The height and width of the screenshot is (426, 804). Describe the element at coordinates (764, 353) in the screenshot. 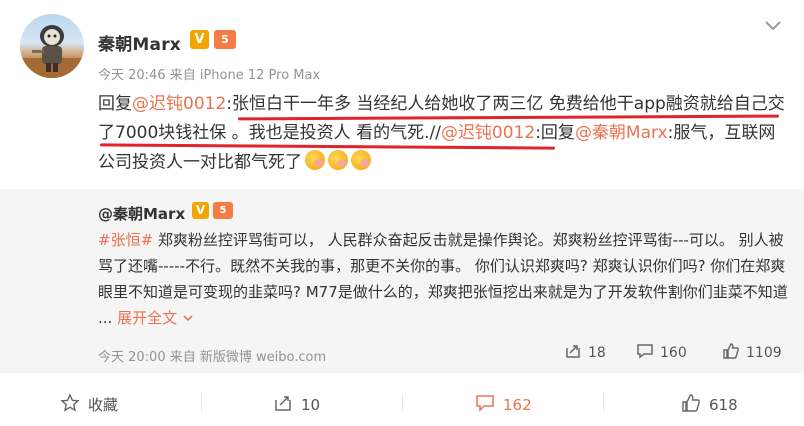

I see `quoted-like-count: 1109` at that location.